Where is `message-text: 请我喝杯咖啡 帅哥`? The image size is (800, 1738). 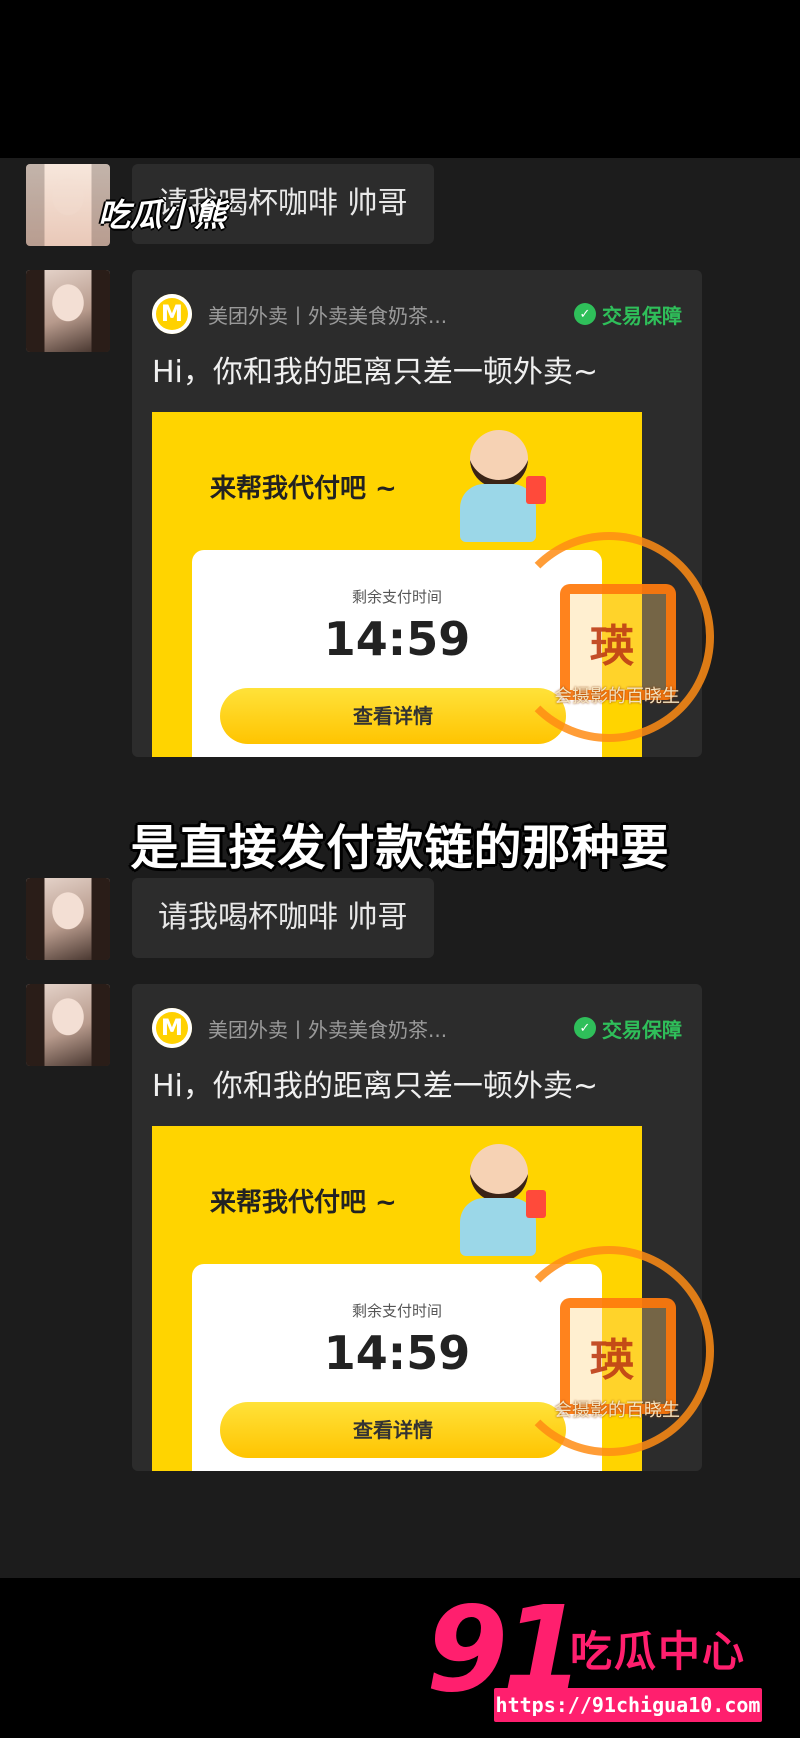
message-text: 请我喝杯咖啡 帅哥 is located at coordinates (283, 917).